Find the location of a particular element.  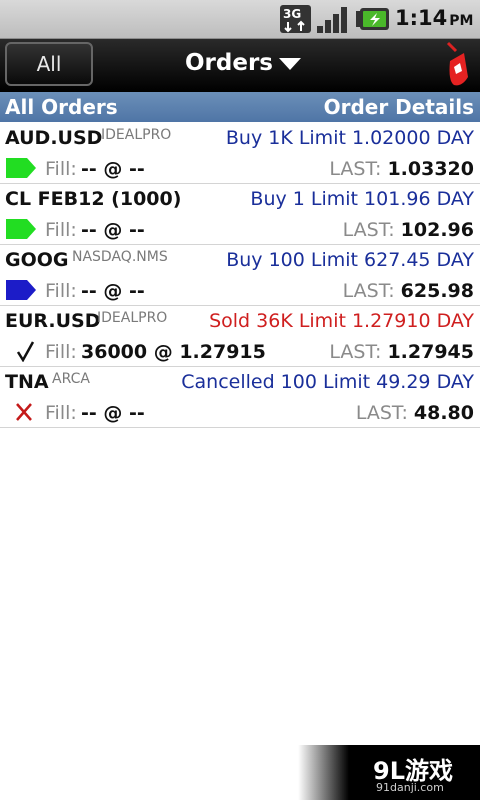

column-all-orders: All Orders is located at coordinates (61, 107).